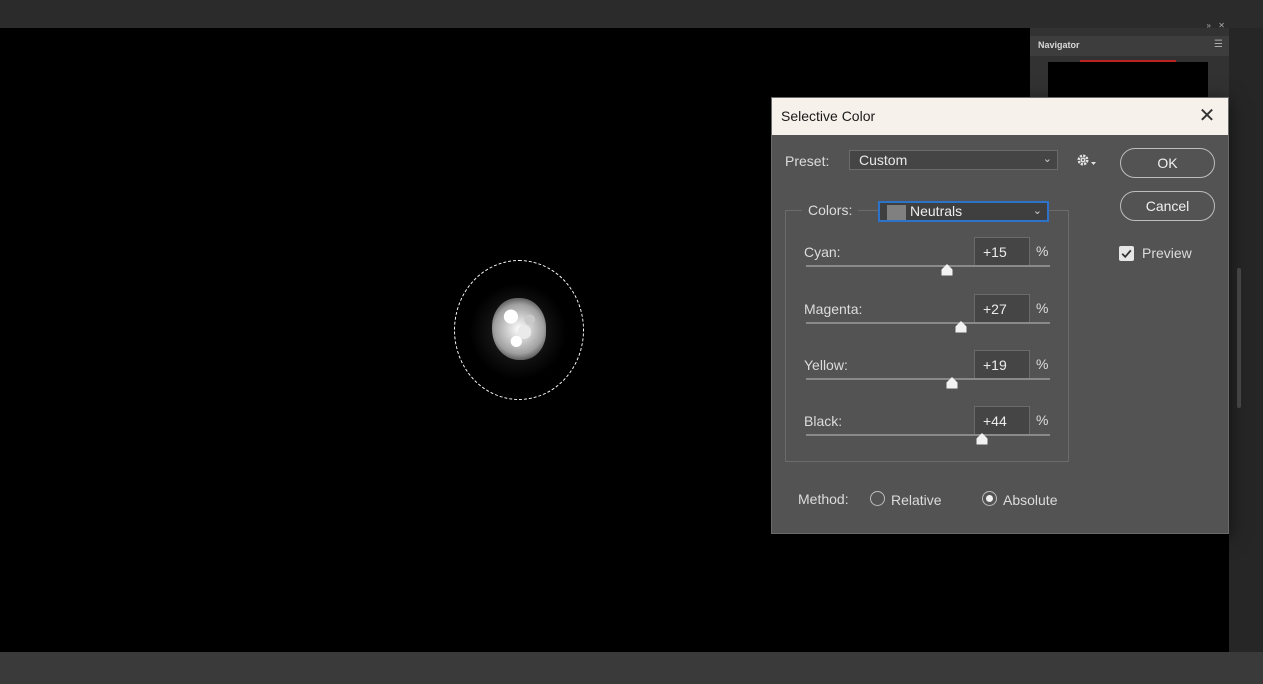  What do you see at coordinates (1167, 206) in the screenshot?
I see `cancel-button: Cancel` at bounding box center [1167, 206].